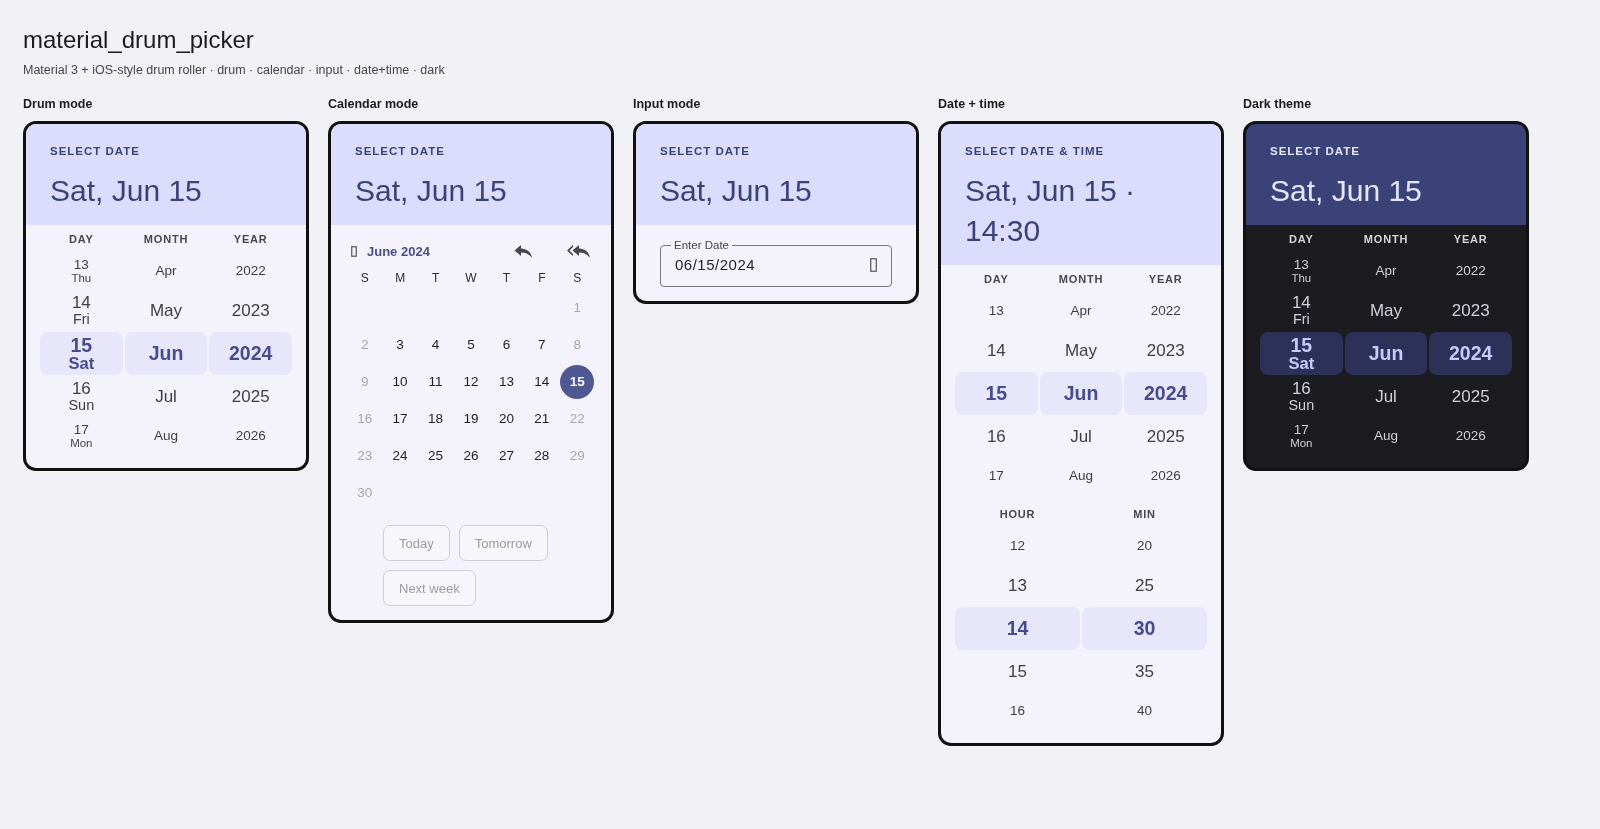 This screenshot has width=1600, height=829. I want to click on day-cell: 4, so click(435, 344).